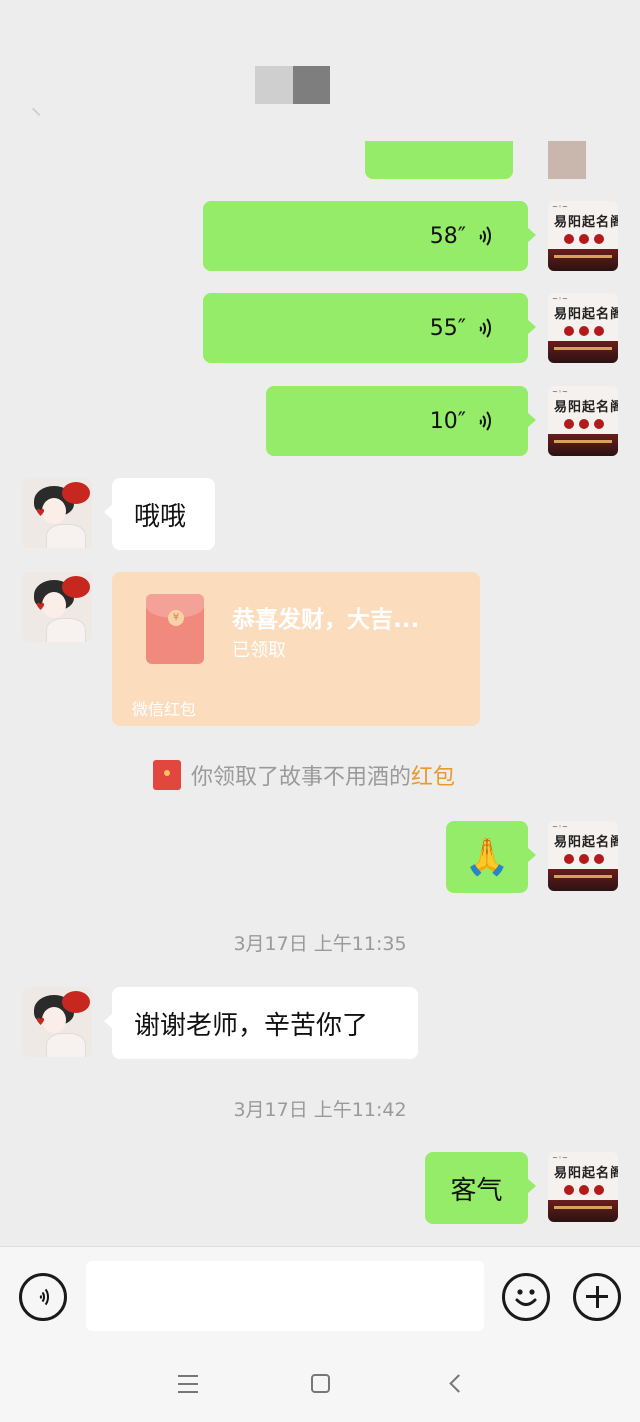 The height and width of the screenshot is (1422, 640). Describe the element at coordinates (480, 1188) in the screenshot. I see `text-message: 客气` at that location.